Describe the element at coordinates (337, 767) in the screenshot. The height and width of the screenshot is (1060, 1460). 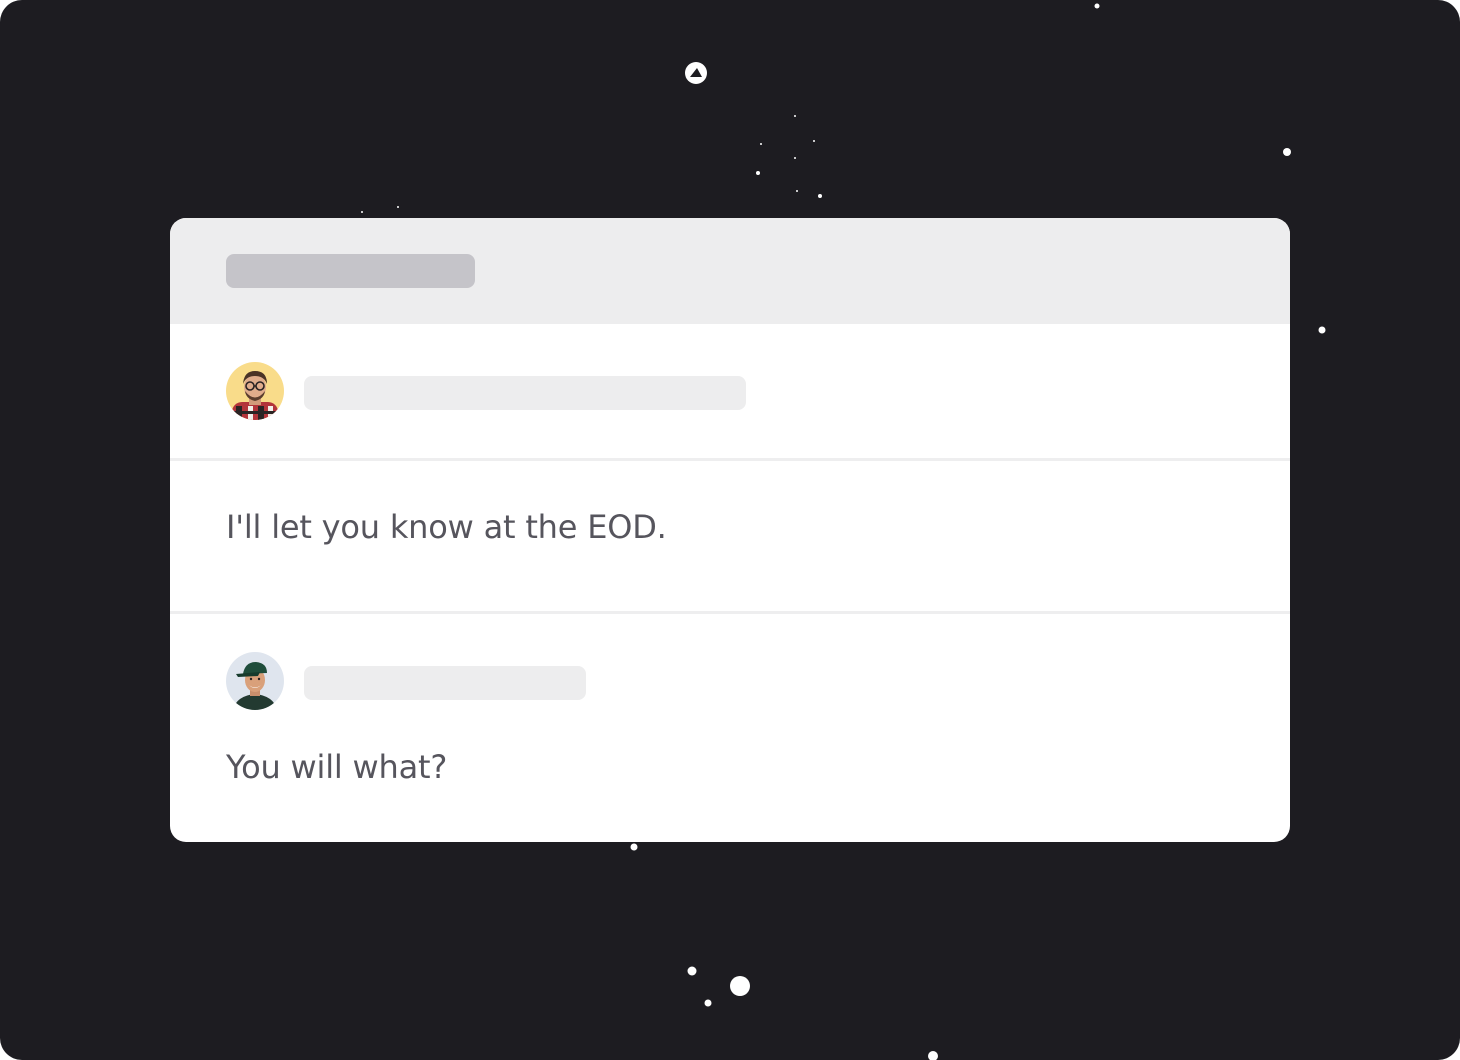
I see `message-text: You will what?` at that location.